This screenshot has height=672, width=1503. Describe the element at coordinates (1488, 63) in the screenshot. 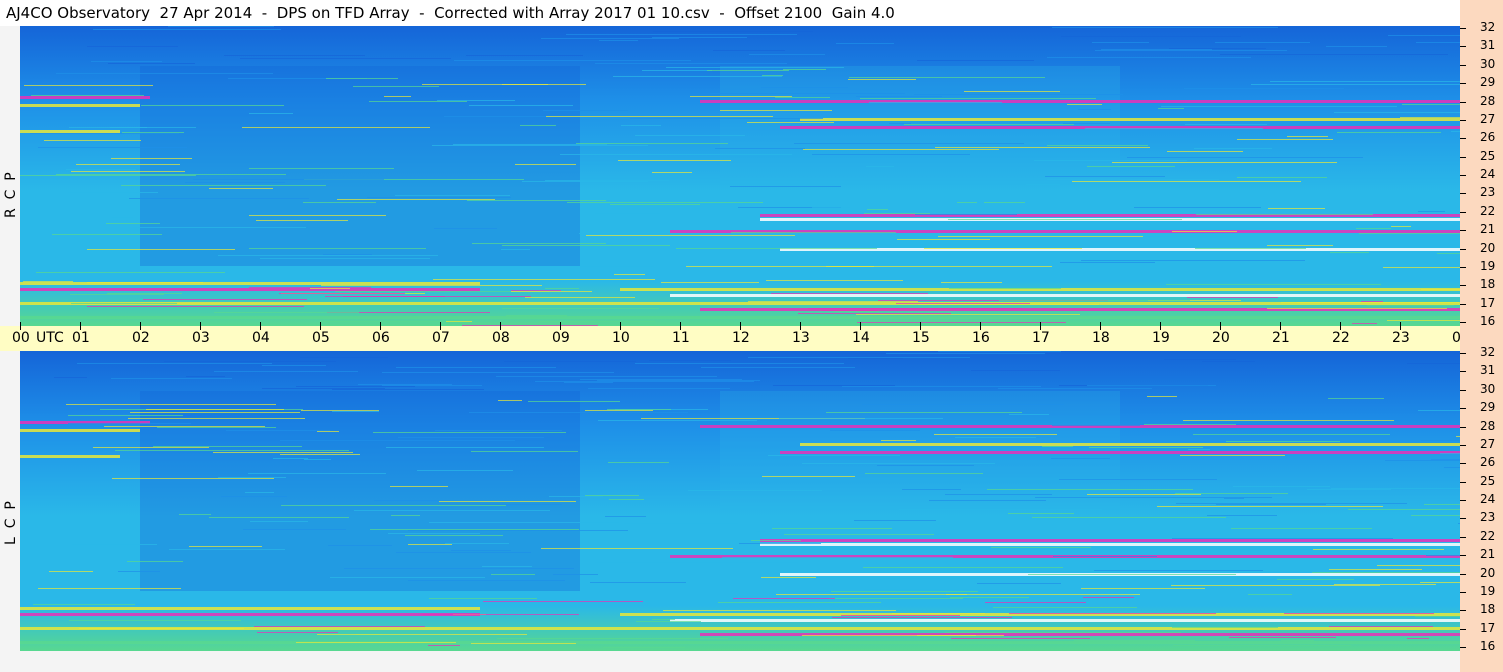

I see `freq-label: 30` at that location.